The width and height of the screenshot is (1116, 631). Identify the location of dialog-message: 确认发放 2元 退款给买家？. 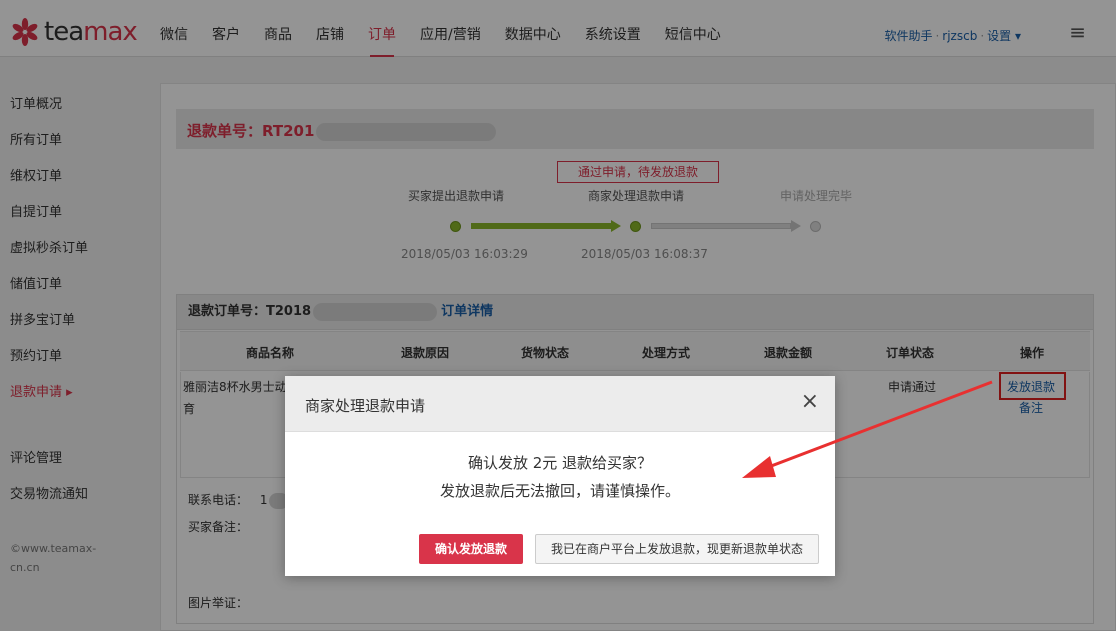
(560, 463).